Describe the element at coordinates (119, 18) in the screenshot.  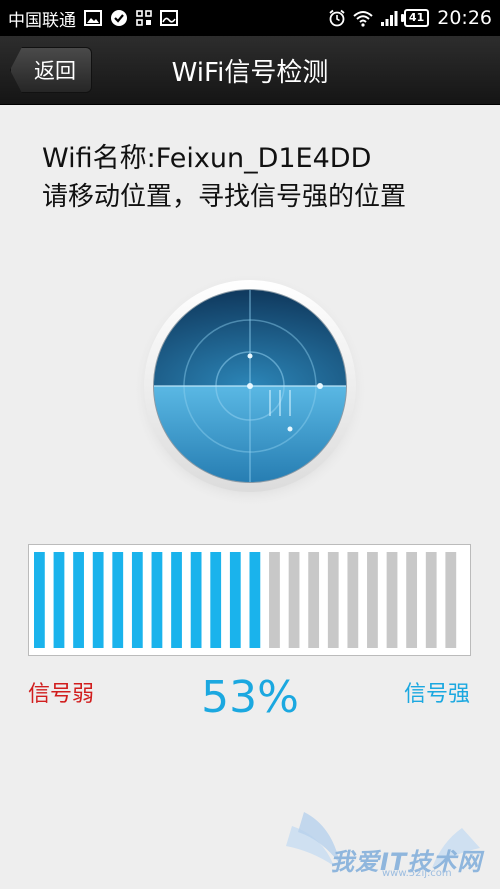
I see `check-circle-icon` at that location.